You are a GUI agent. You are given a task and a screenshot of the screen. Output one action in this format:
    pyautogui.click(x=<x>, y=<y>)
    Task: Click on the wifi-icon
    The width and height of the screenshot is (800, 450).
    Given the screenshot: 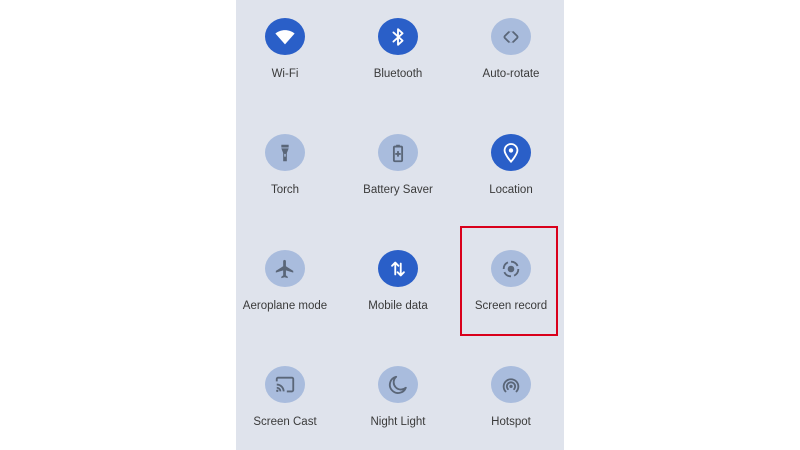 What is the action you would take?
    pyautogui.click(x=285, y=36)
    